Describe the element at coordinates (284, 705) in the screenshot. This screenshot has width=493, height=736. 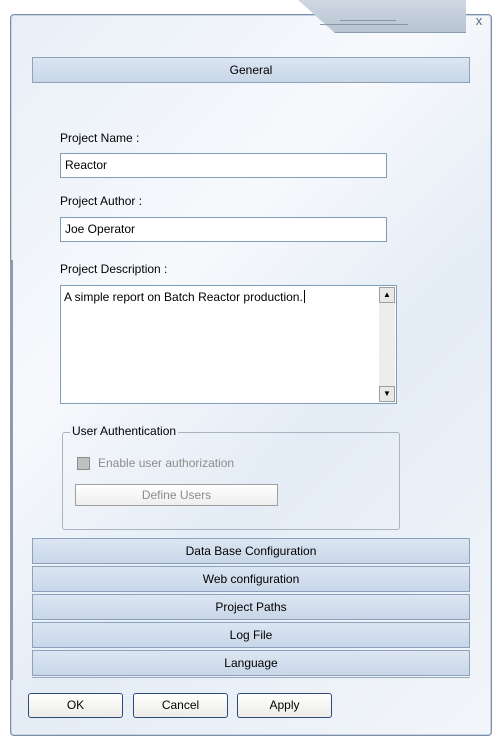
I see `apply-button: Apply` at that location.